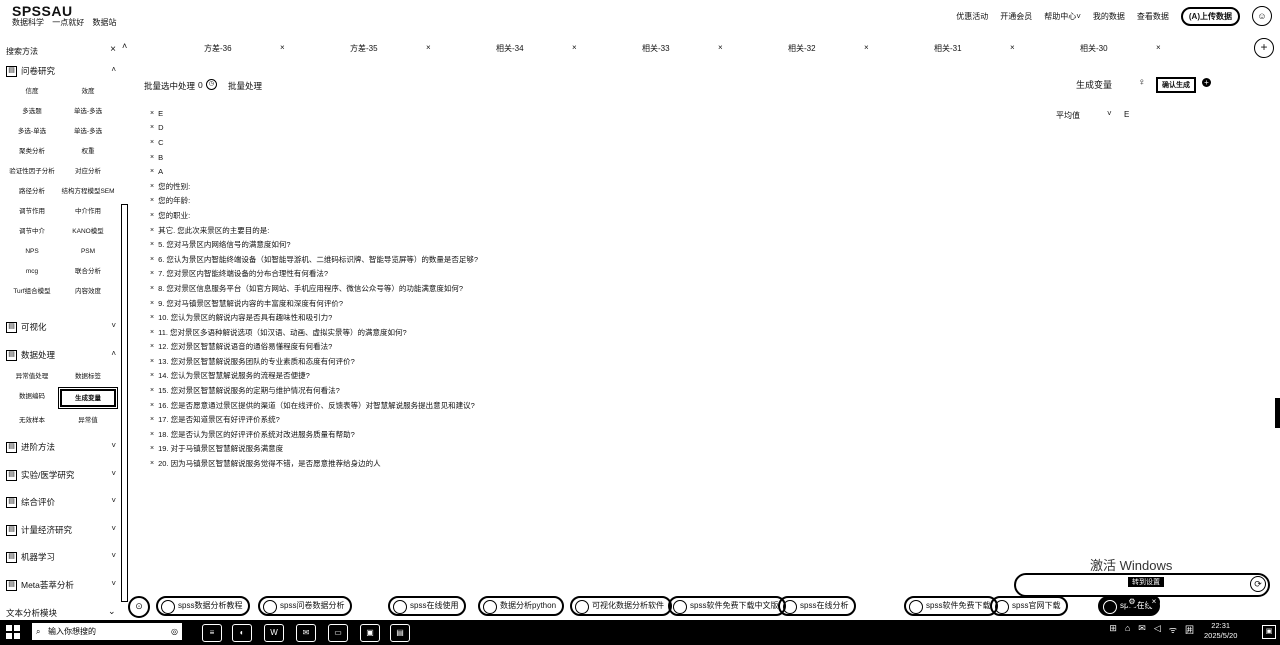 The width and height of the screenshot is (1280, 645). Describe the element at coordinates (32, 91) in the screenshot. I see `method-item: 信度` at that location.